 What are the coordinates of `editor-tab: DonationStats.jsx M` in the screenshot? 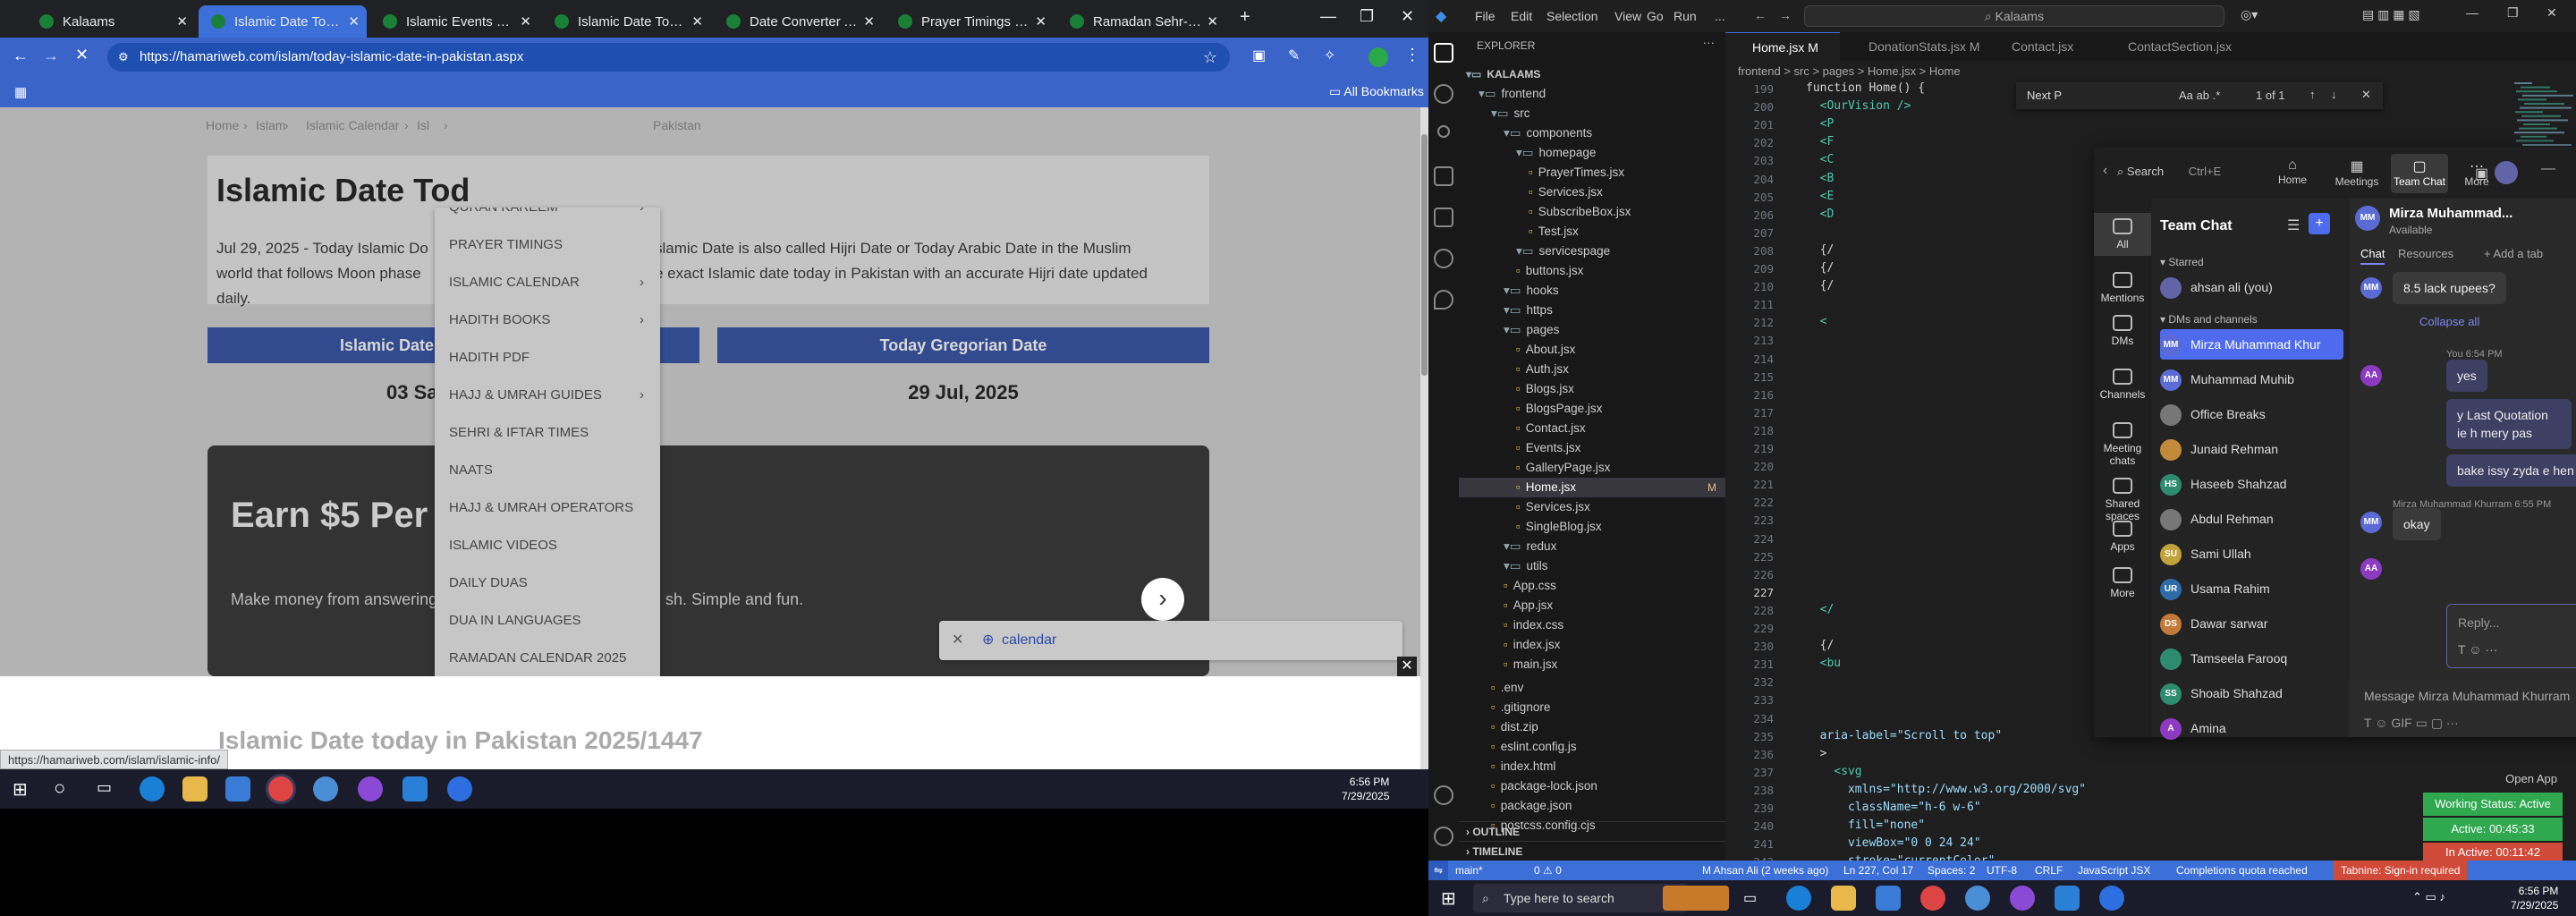 It's located at (1911, 46).